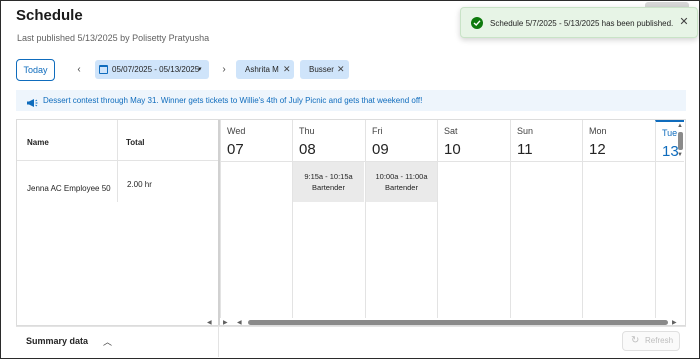 The height and width of the screenshot is (359, 700). I want to click on header-divider, so click(118, 160).